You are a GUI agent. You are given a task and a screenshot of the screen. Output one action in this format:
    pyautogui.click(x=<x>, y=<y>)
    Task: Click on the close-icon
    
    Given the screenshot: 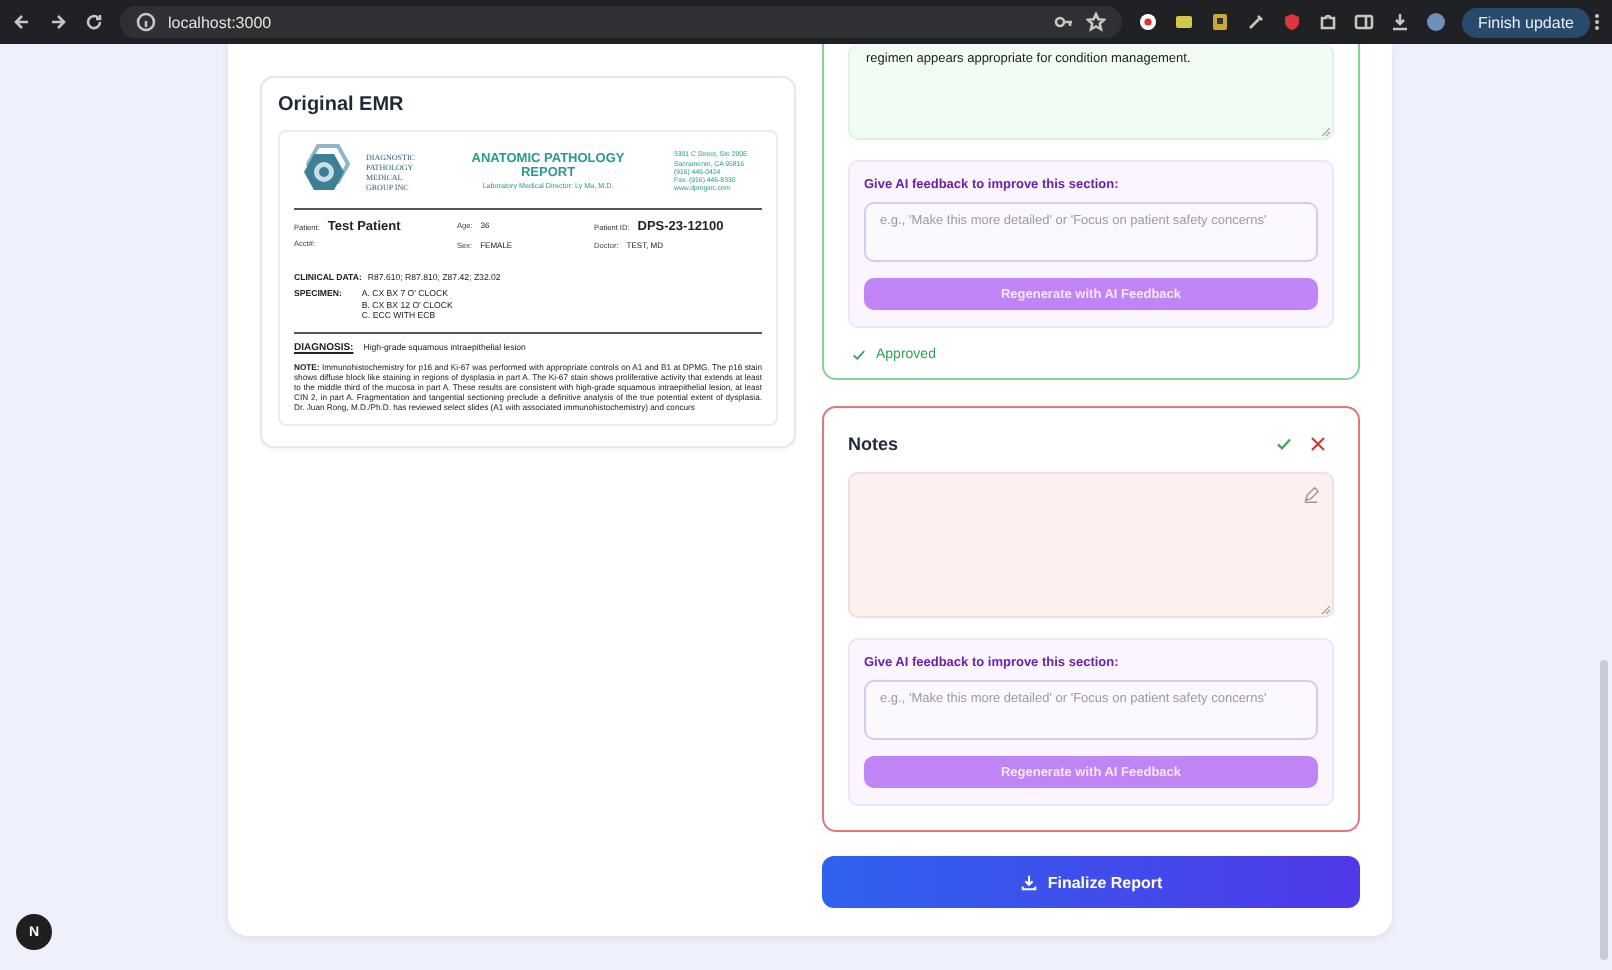 What is the action you would take?
    pyautogui.click(x=1317, y=443)
    